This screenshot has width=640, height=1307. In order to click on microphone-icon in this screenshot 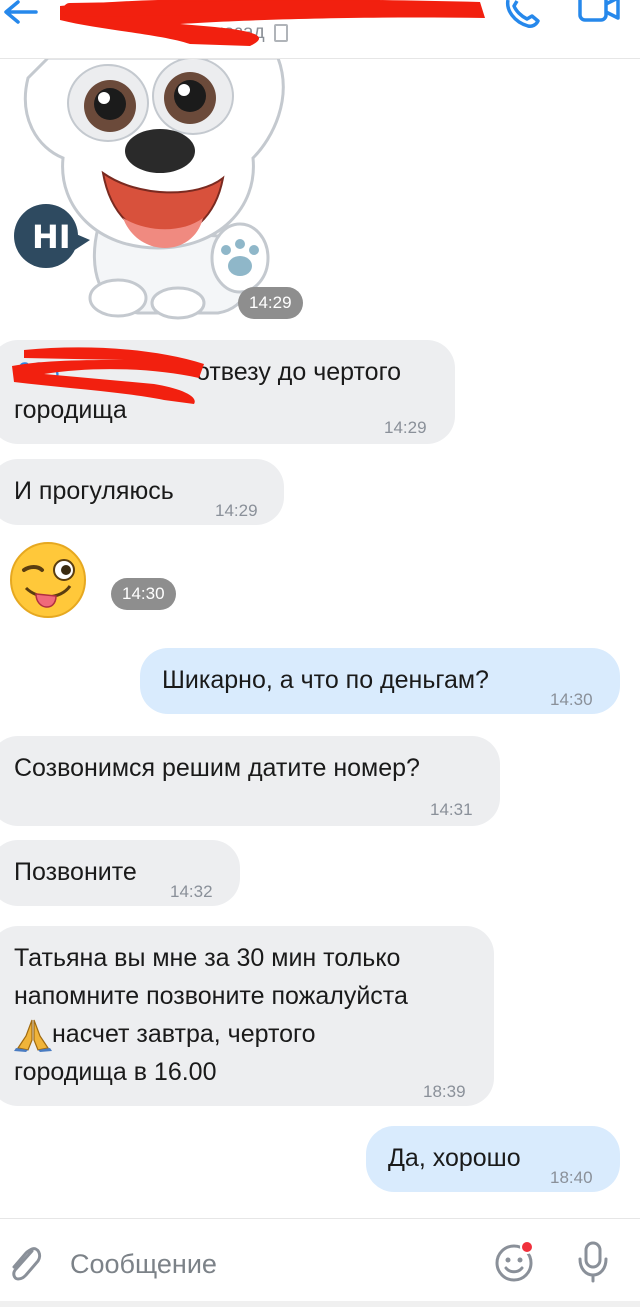, I will do `click(594, 1261)`.